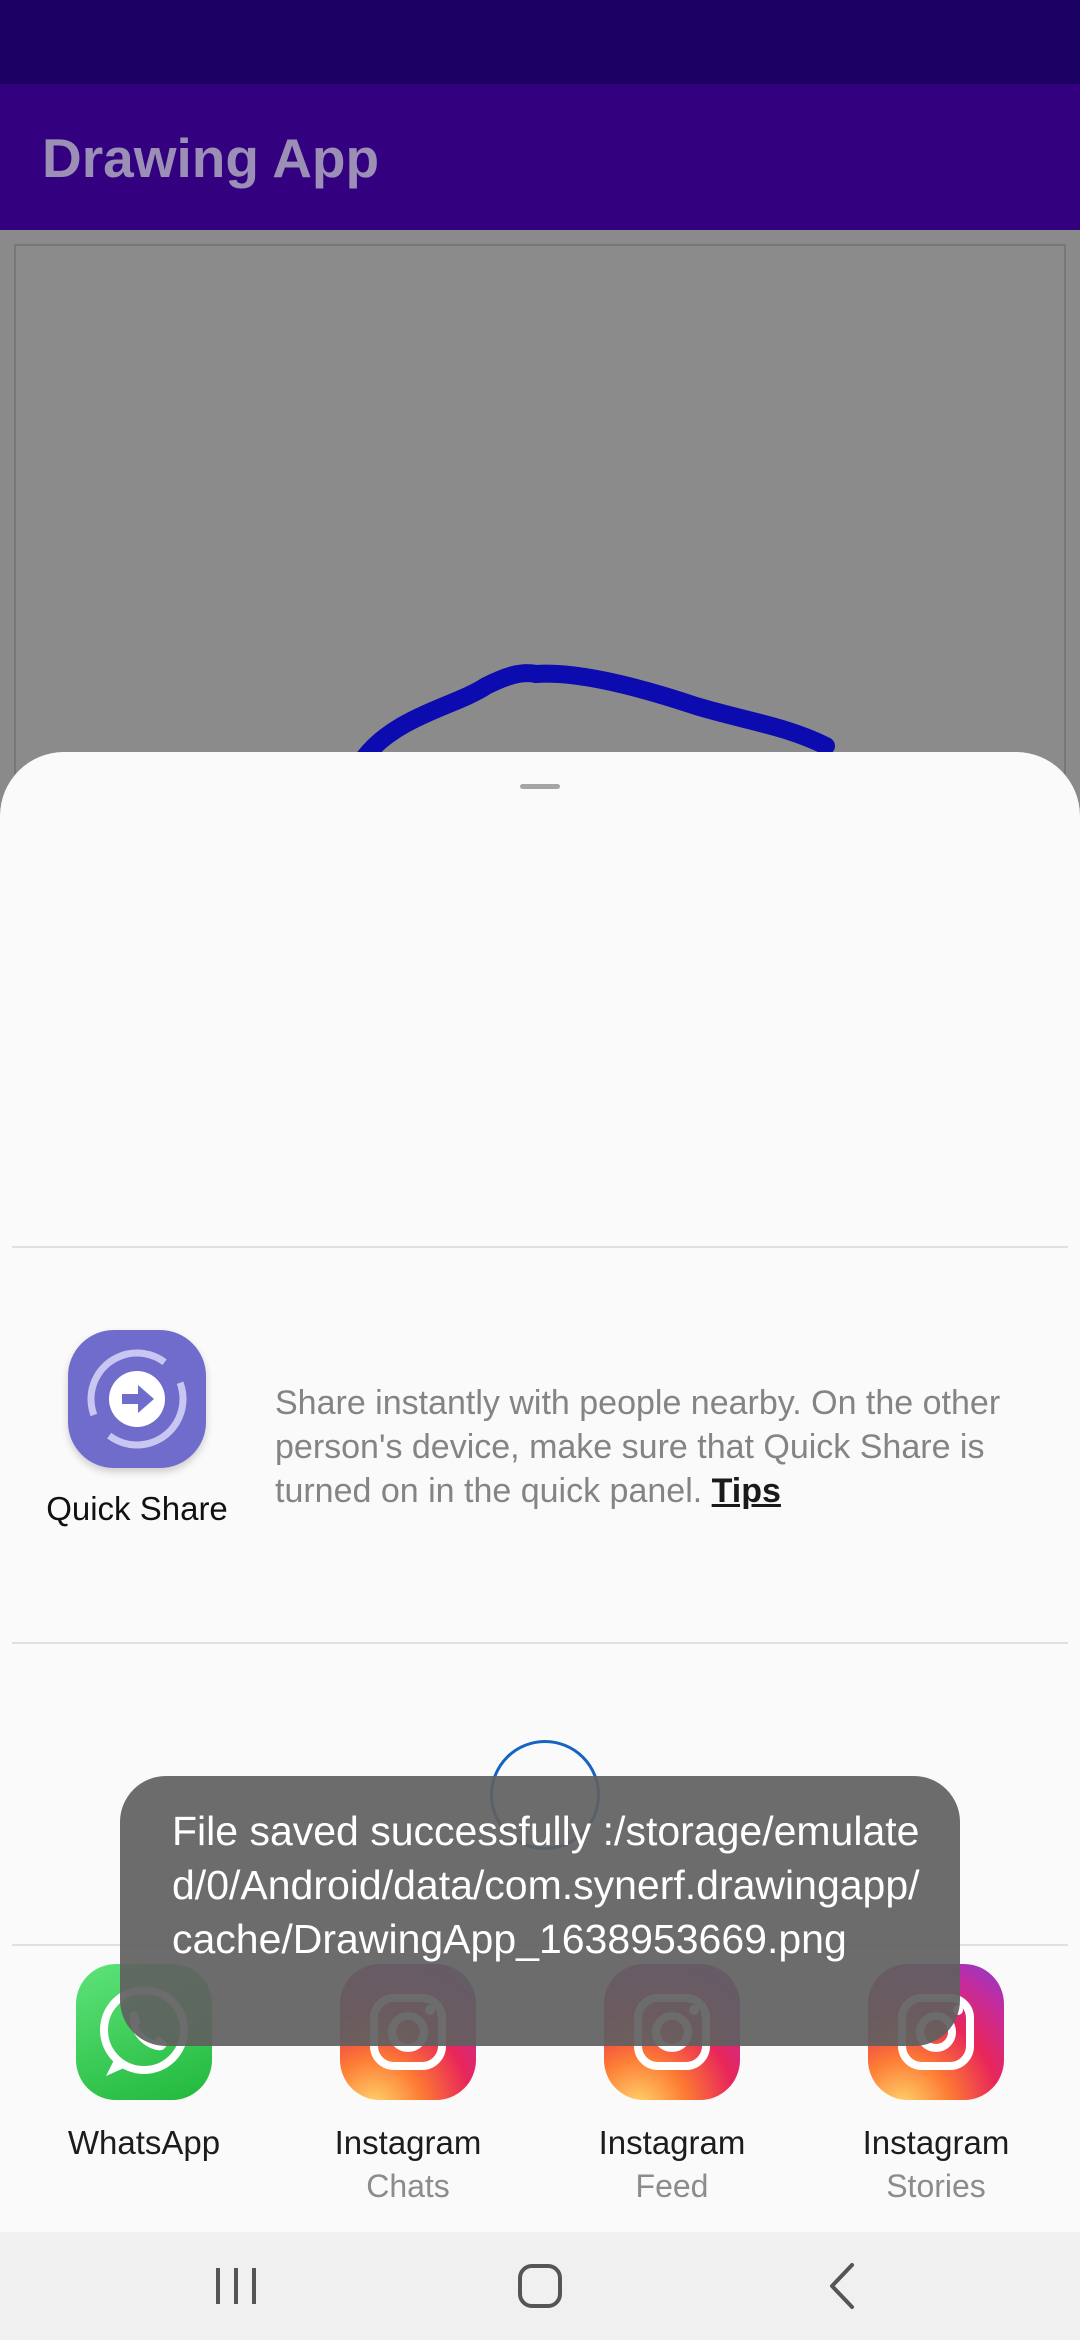 This screenshot has width=1080, height=2340. Describe the element at coordinates (211, 158) in the screenshot. I see `app-title: Drawing App` at that location.